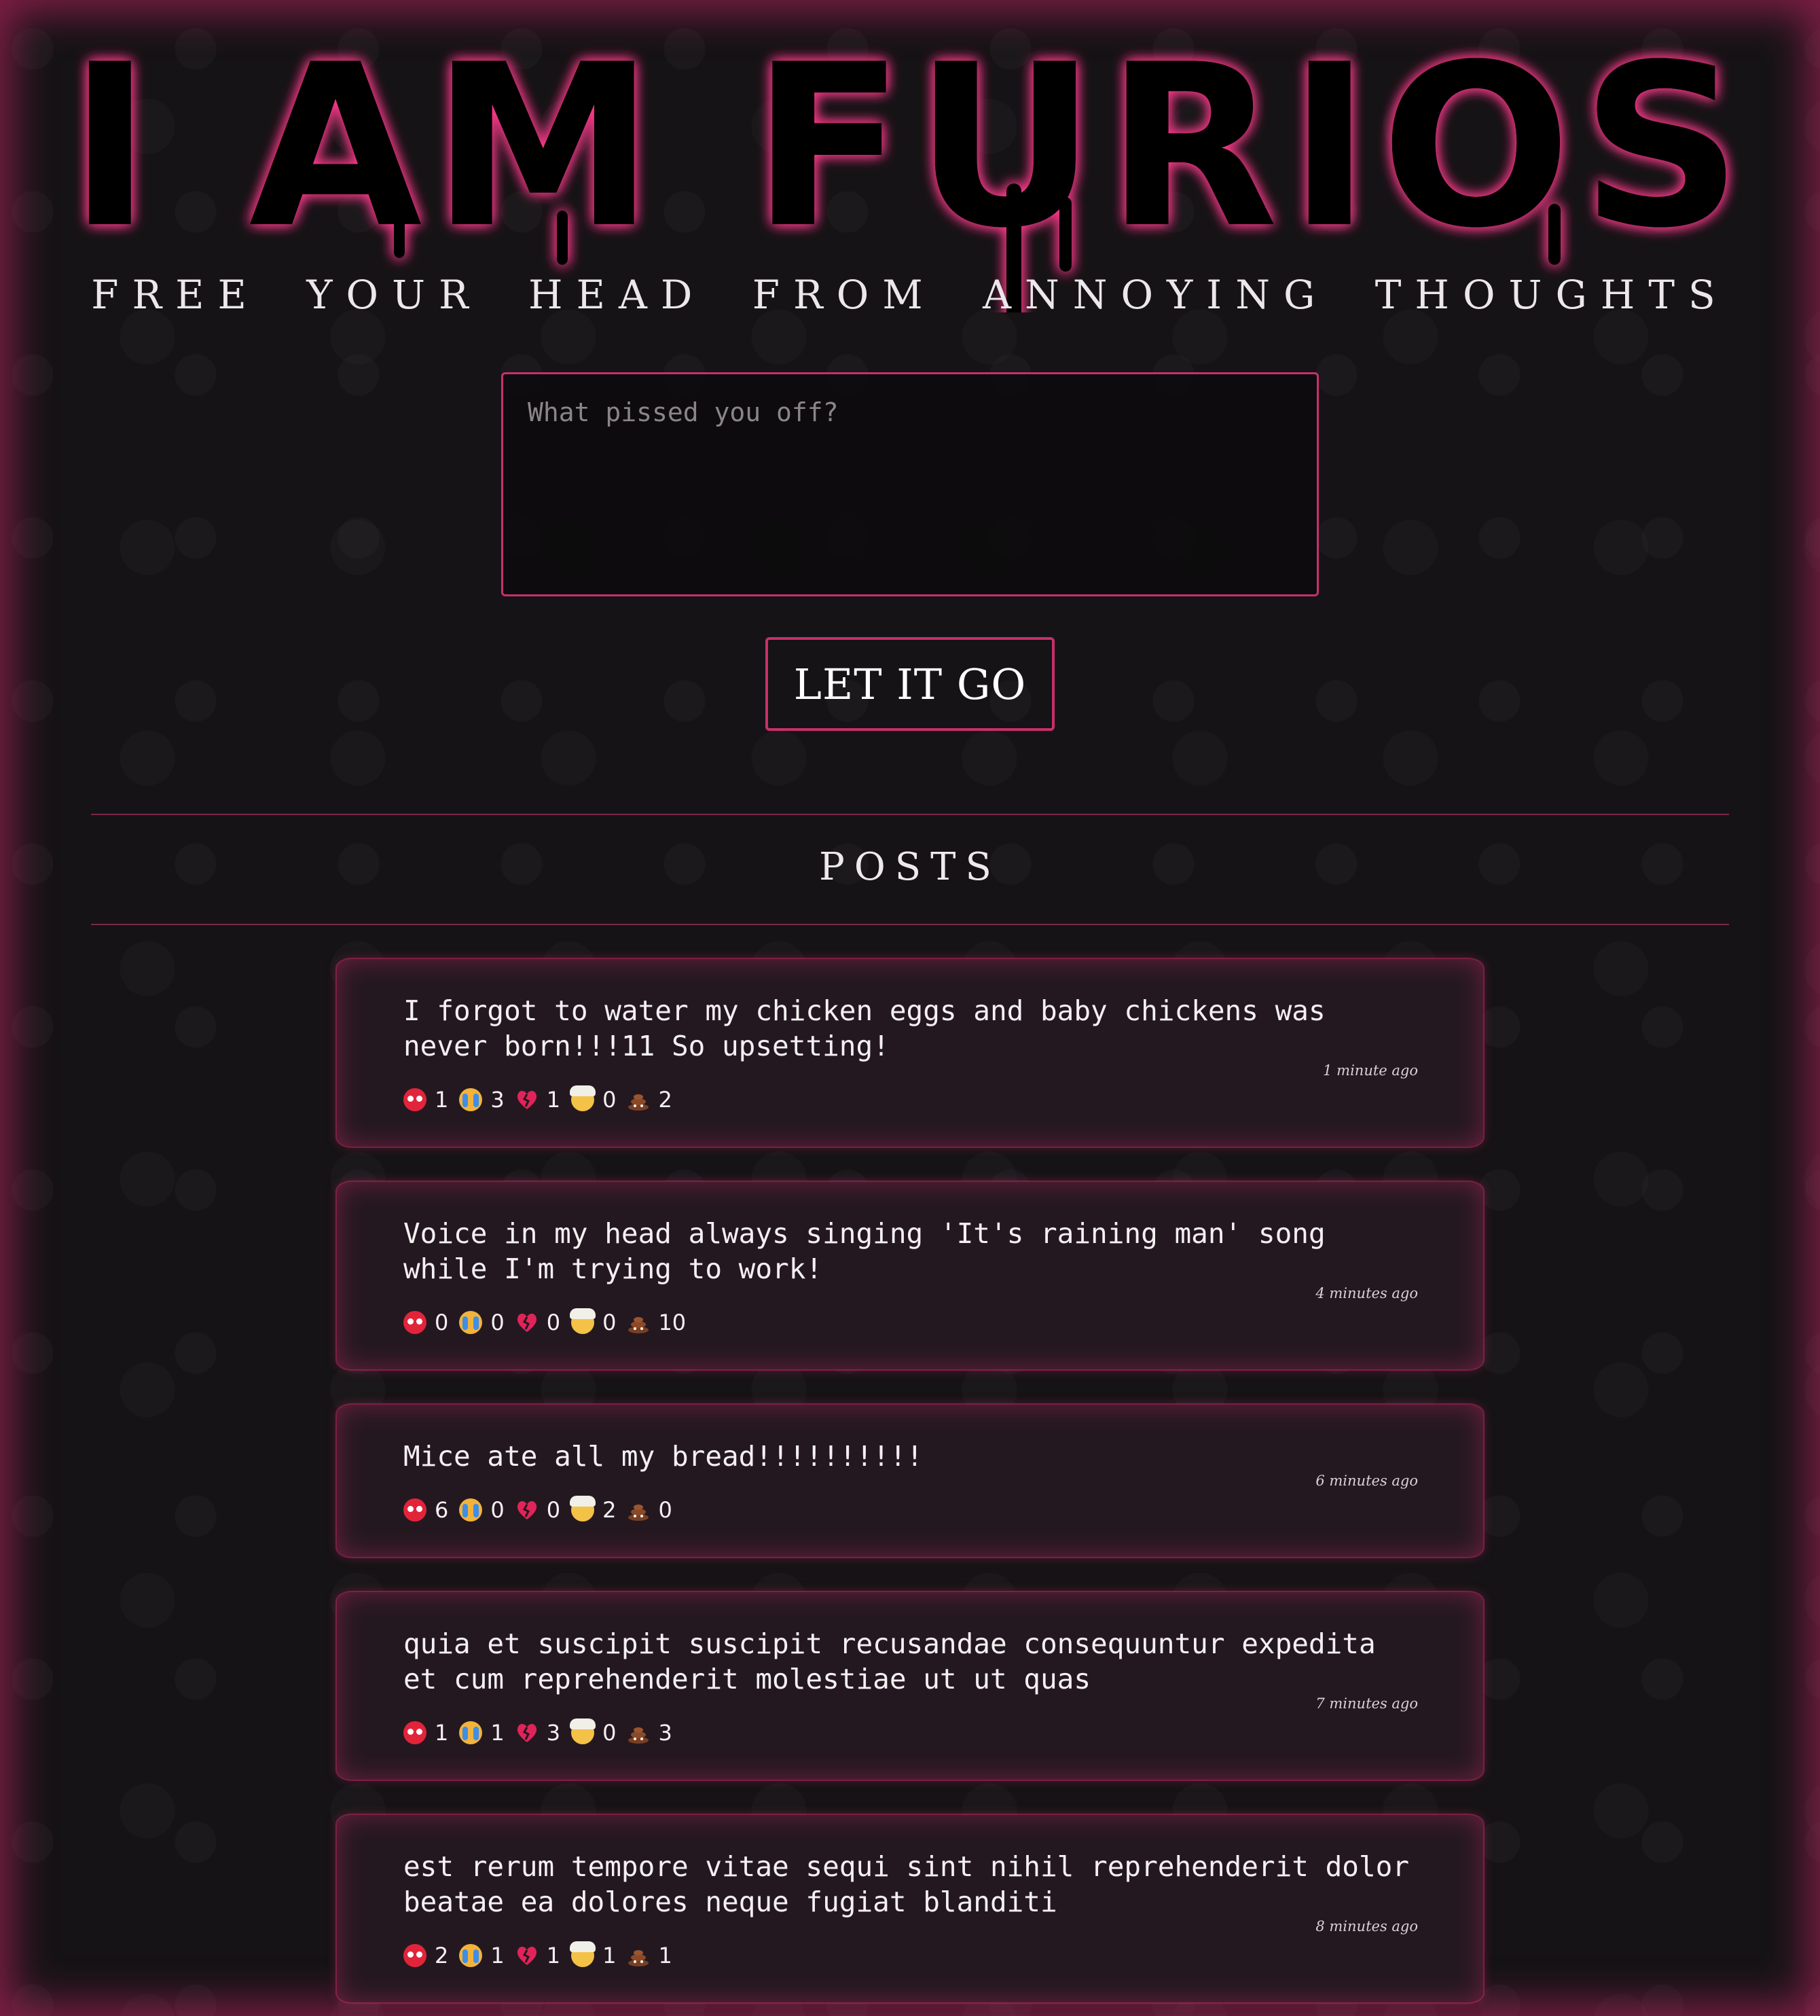 Image resolution: width=1820 pixels, height=2016 pixels. What do you see at coordinates (910, 867) in the screenshot?
I see `posts-heading: POSTS` at bounding box center [910, 867].